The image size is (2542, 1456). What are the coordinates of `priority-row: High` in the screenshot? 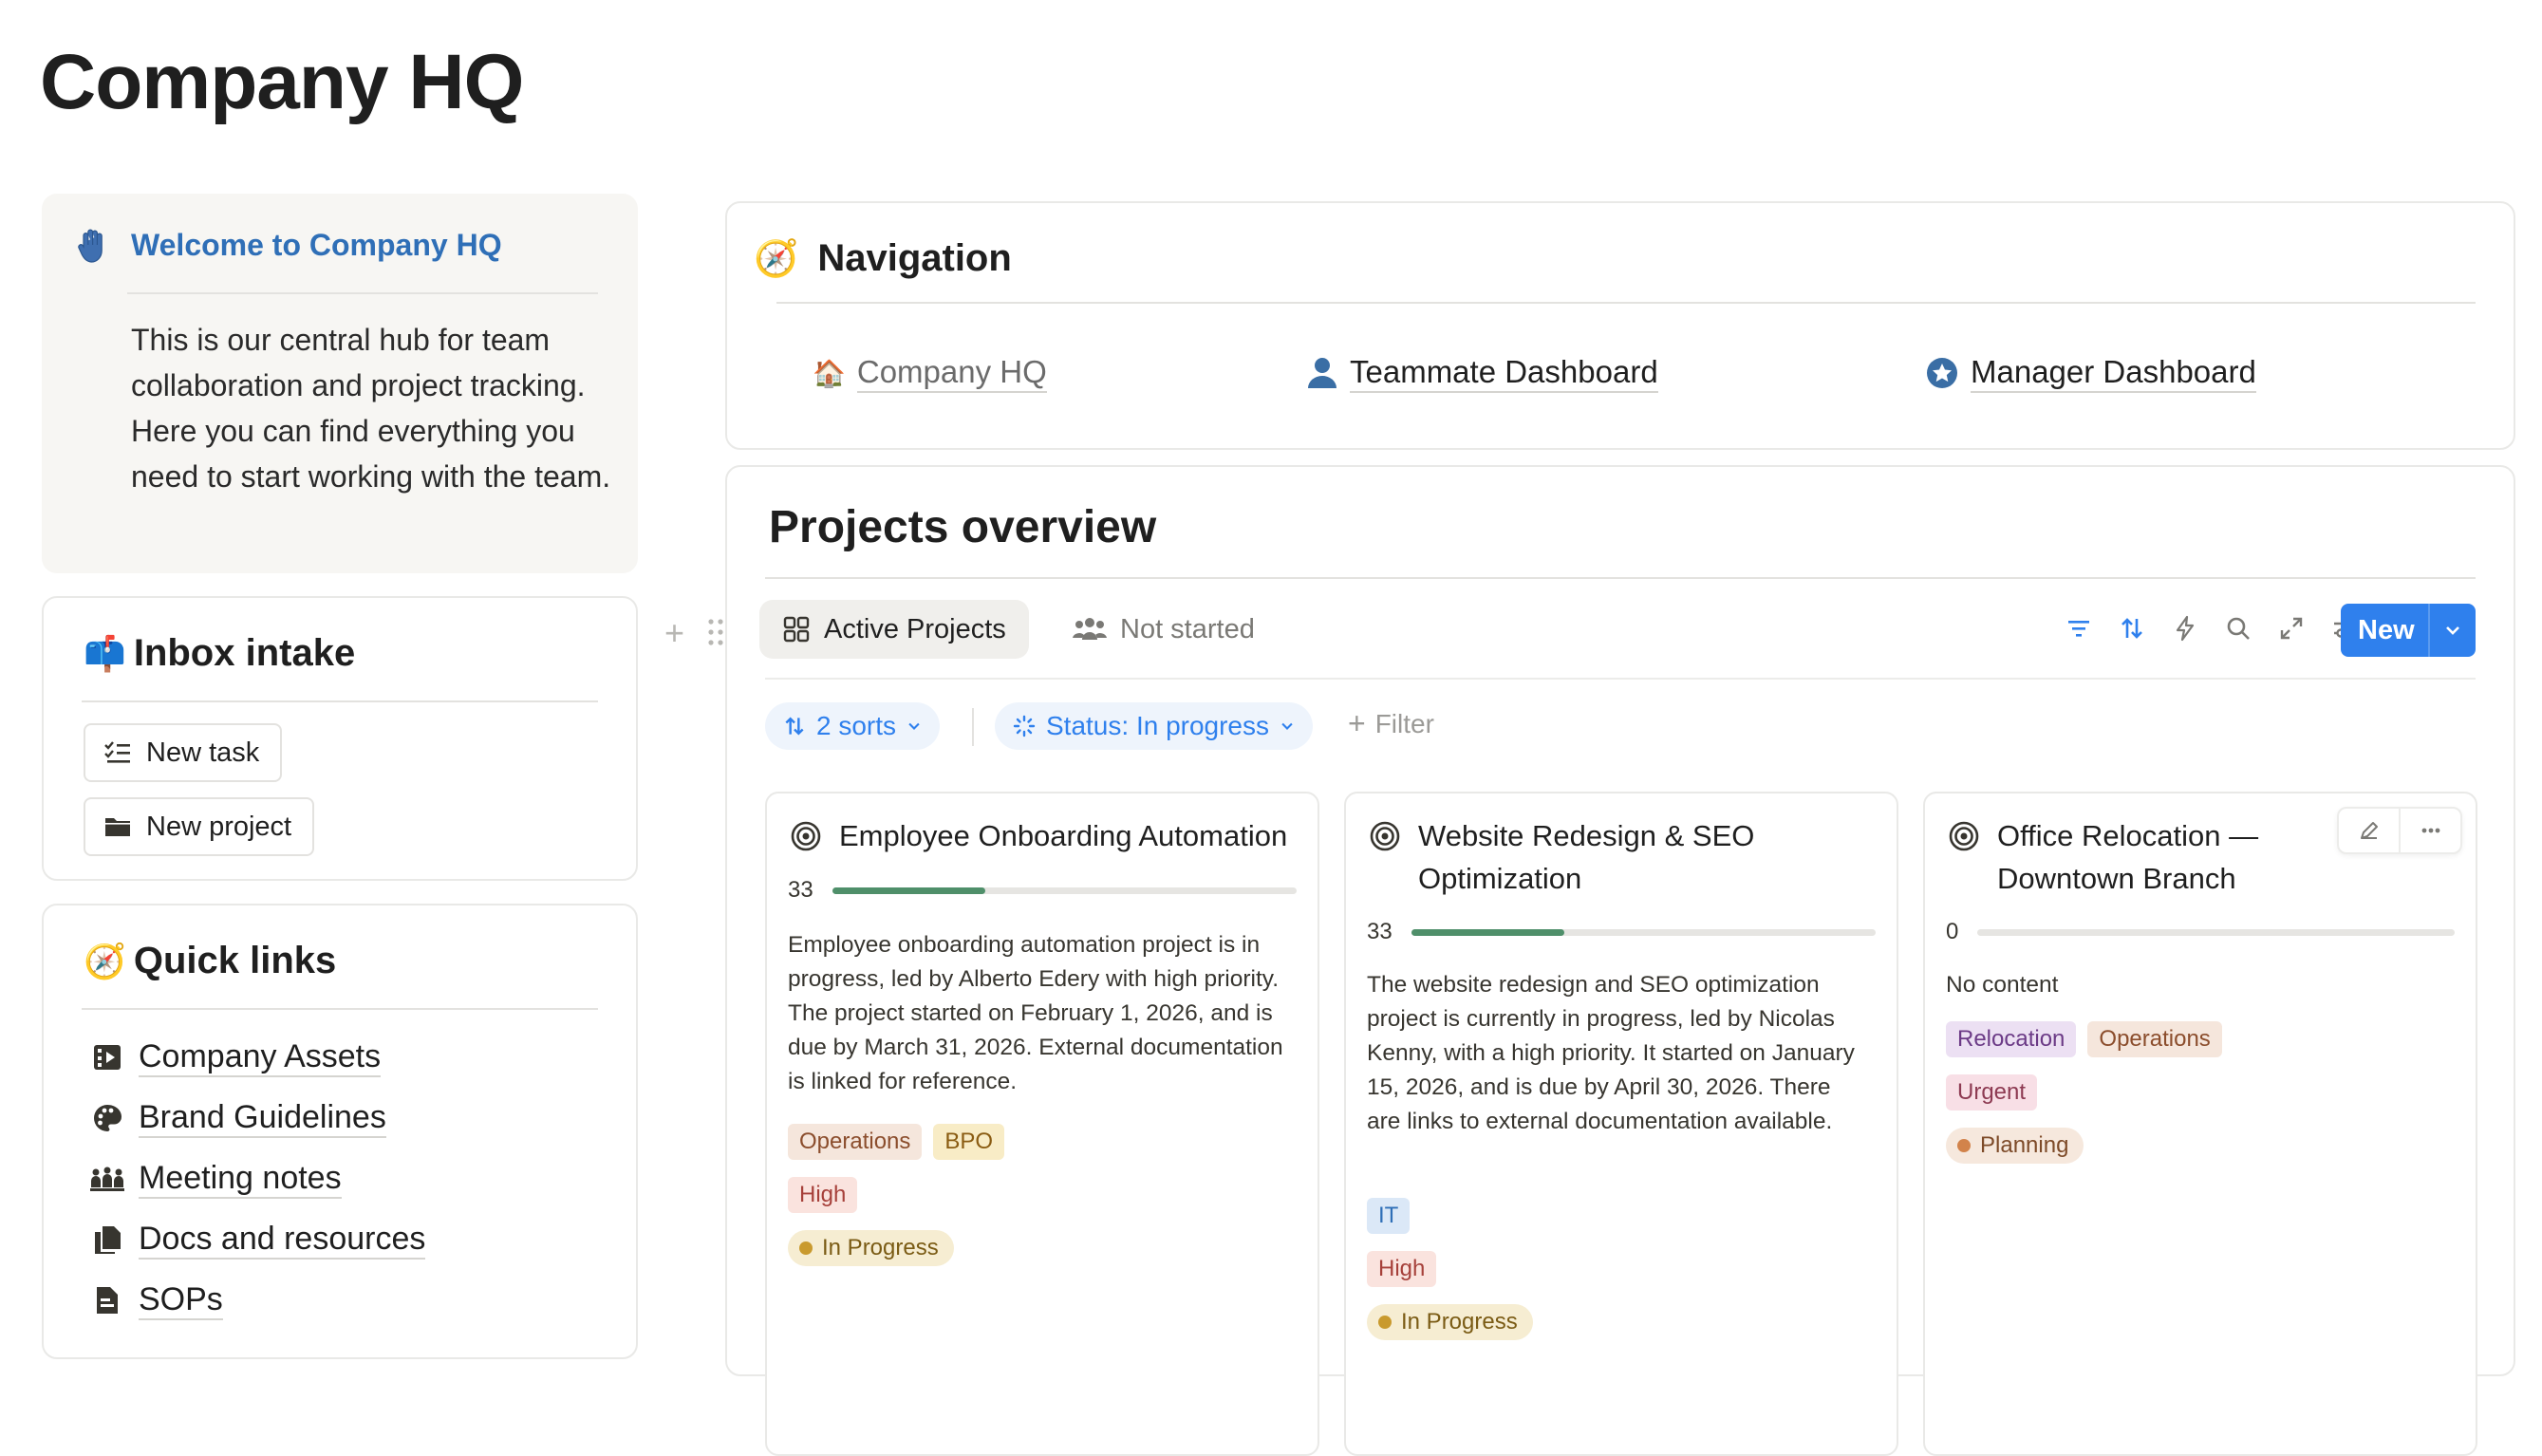 It's located at (823, 1195).